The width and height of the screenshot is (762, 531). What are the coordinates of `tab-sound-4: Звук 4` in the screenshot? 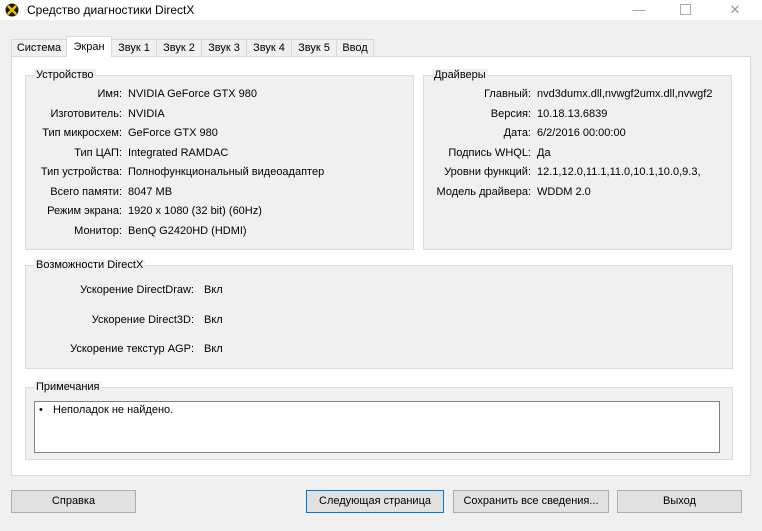 It's located at (269, 47).